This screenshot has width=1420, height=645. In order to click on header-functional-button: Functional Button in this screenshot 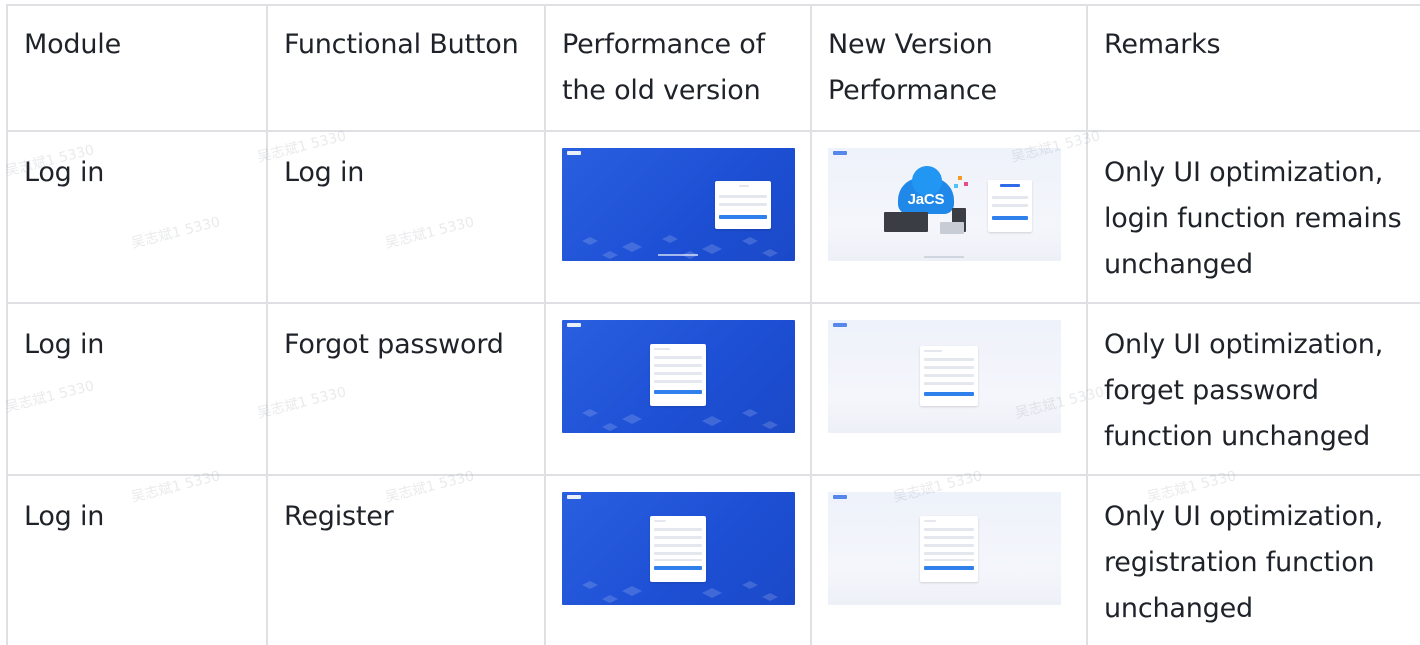, I will do `click(406, 68)`.